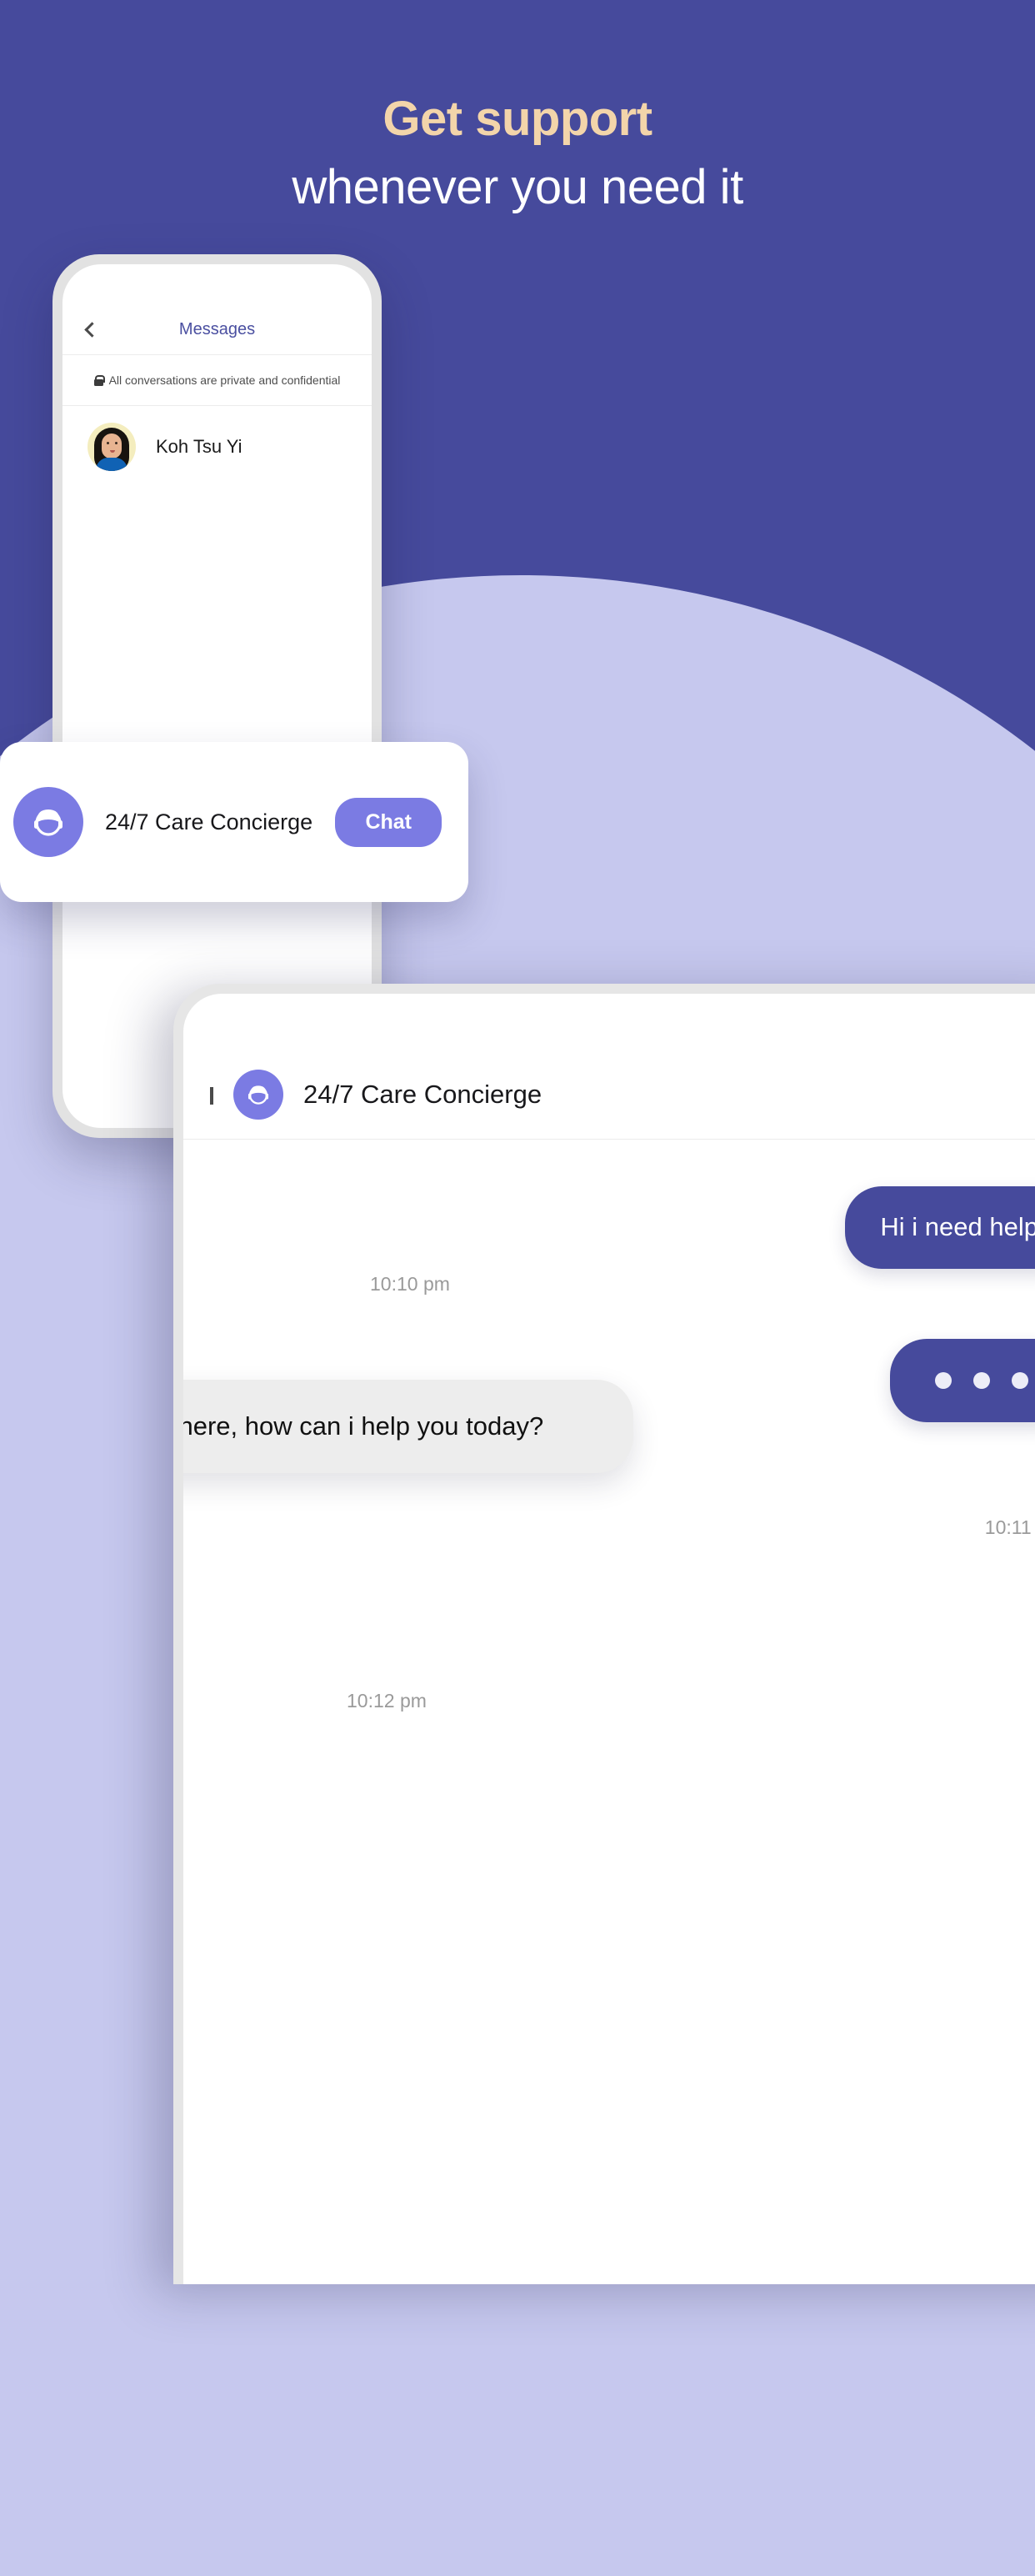 This screenshot has height=2576, width=1035. I want to click on avatar, so click(112, 447).